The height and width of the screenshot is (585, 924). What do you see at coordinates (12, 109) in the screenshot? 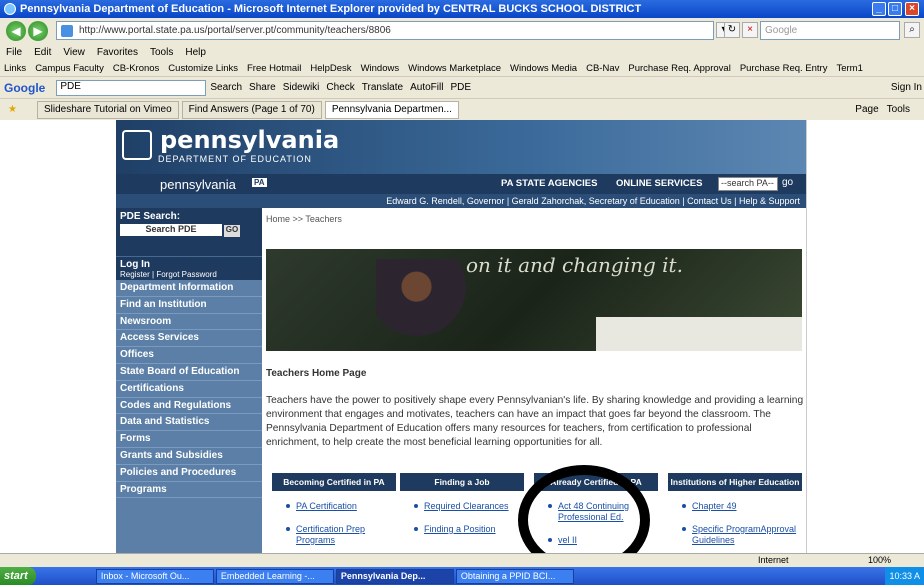
I see `favorites-star-icon: ★` at bounding box center [12, 109].